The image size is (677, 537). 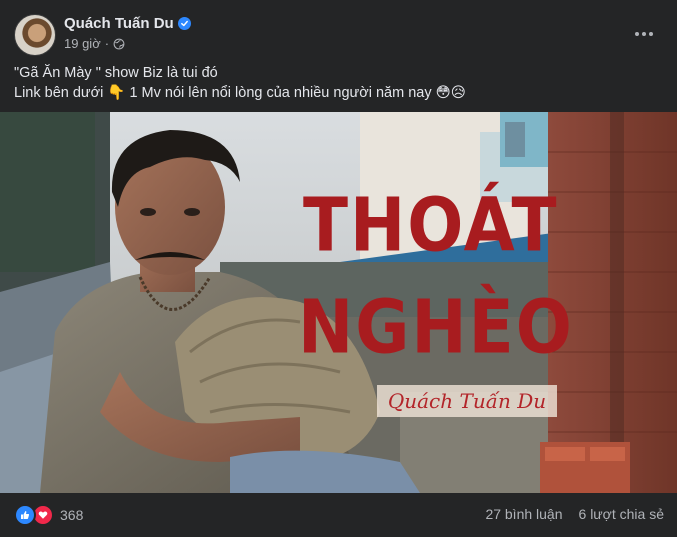 I want to click on author-avatar, so click(x=35, y=35).